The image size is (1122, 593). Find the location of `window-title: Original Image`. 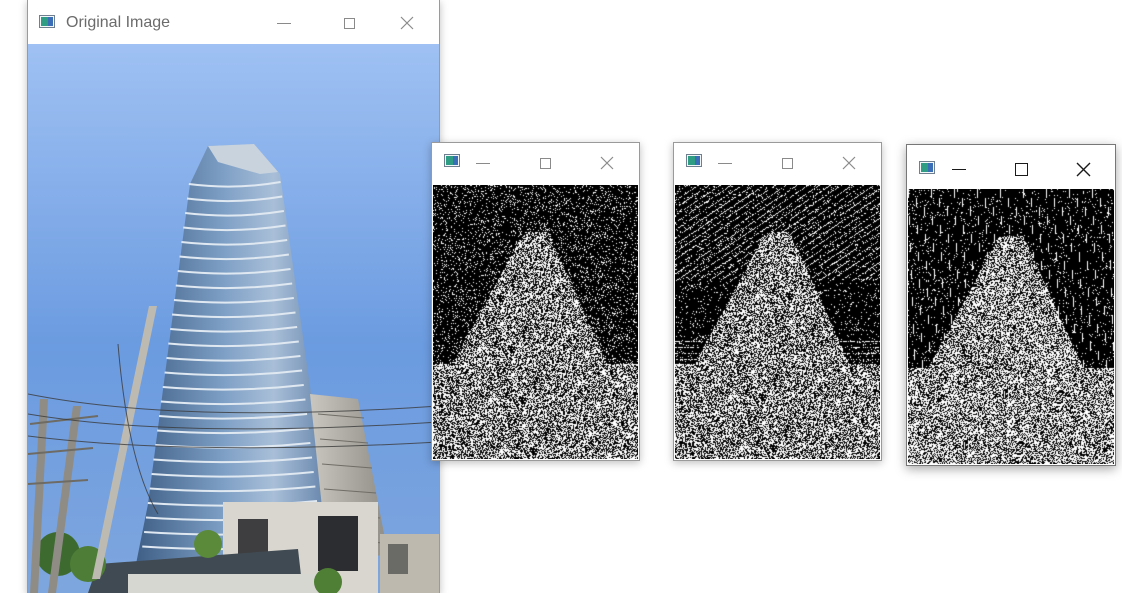

window-title: Original Image is located at coordinates (118, 22).